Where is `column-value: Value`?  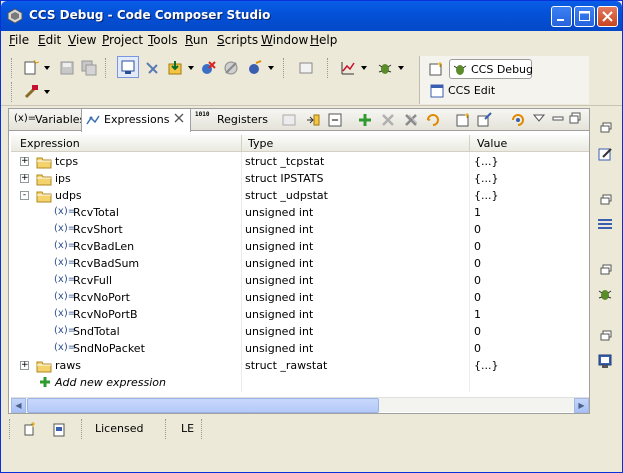
column-value: Value is located at coordinates (492, 143).